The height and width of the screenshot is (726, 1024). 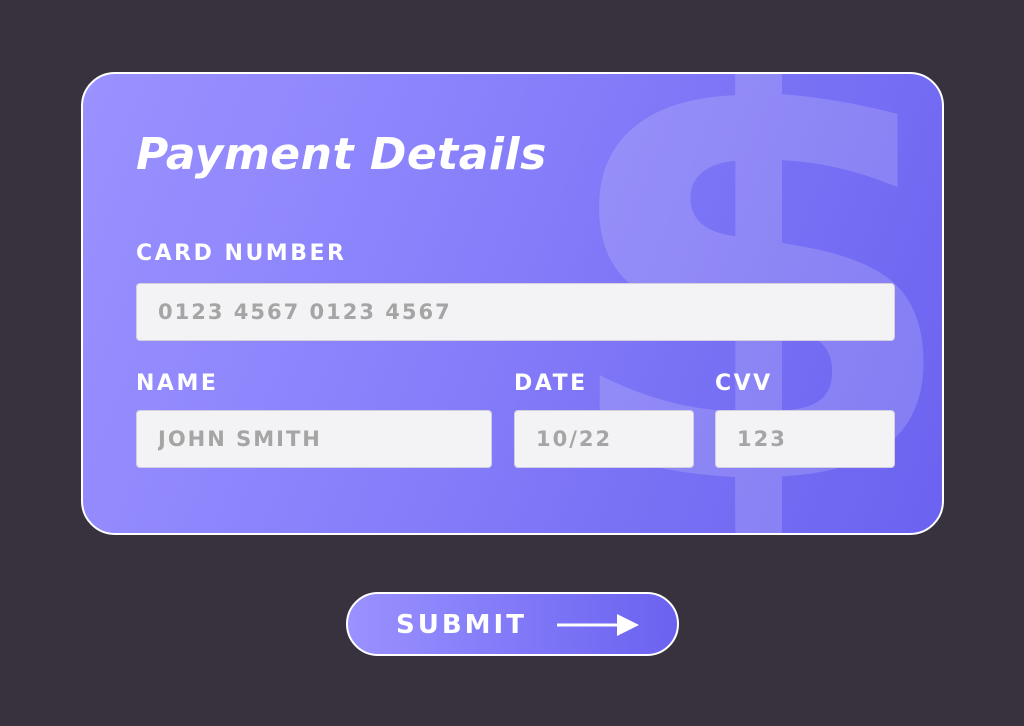 What do you see at coordinates (744, 383) in the screenshot?
I see `cvv-label: CVV` at bounding box center [744, 383].